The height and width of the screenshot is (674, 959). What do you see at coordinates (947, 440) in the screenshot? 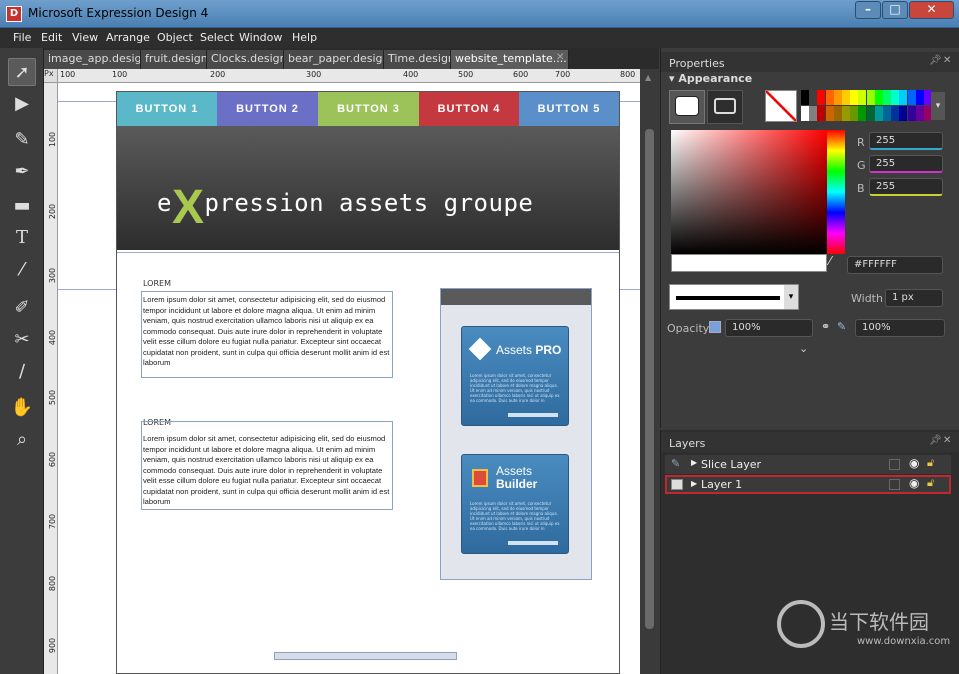
I see `panel-close-icon: ✕` at bounding box center [947, 440].